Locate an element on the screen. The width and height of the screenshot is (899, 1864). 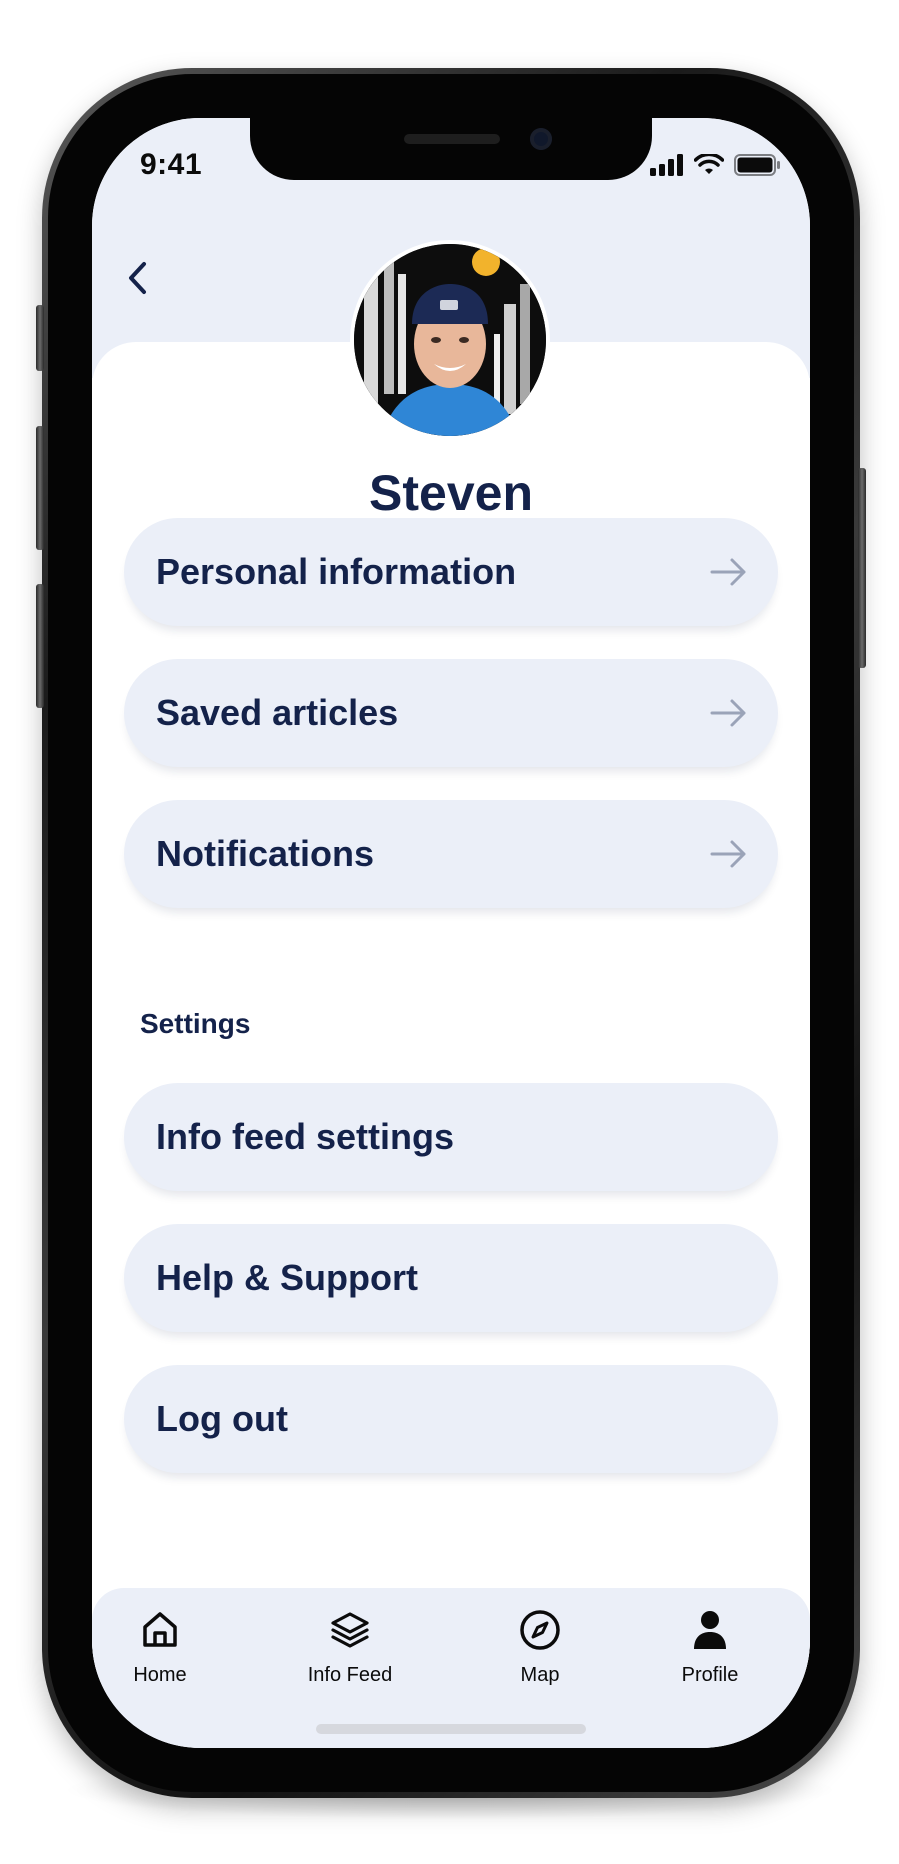
tab-home: Home is located at coordinates (166, 1647).